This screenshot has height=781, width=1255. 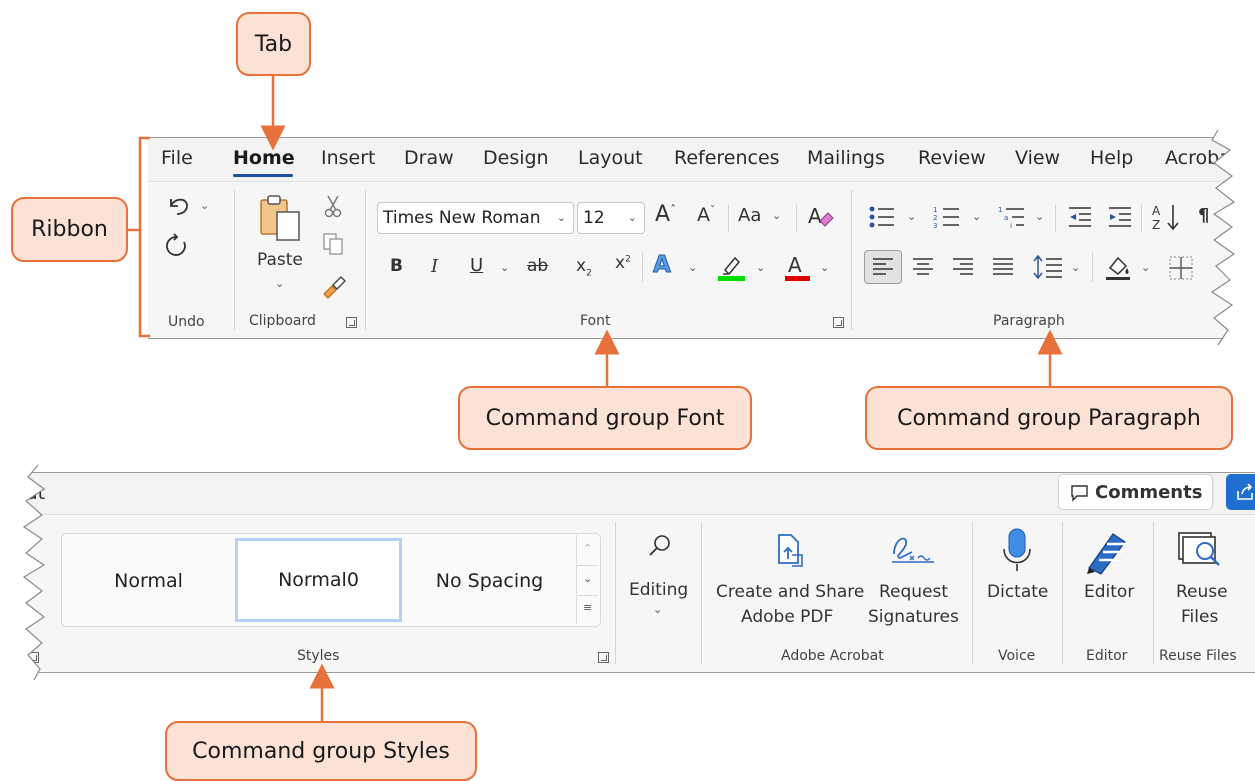 What do you see at coordinates (321, 751) in the screenshot?
I see `callout-styles: Command group Styles` at bounding box center [321, 751].